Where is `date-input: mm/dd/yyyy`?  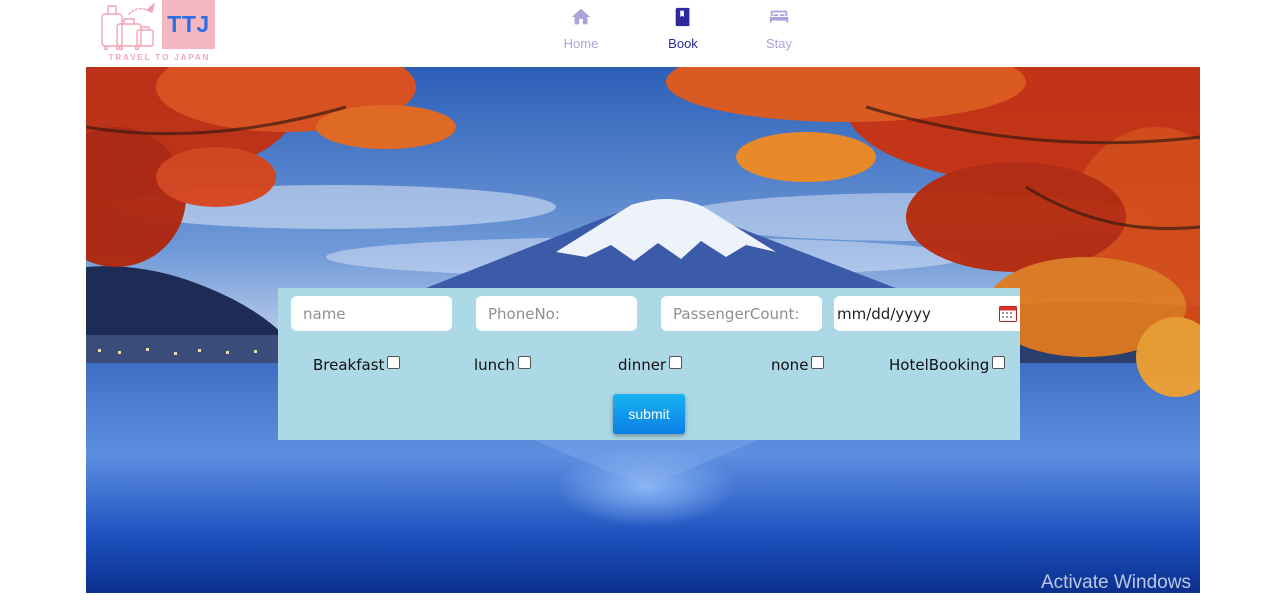
date-input: mm/dd/yyyy is located at coordinates (927, 313).